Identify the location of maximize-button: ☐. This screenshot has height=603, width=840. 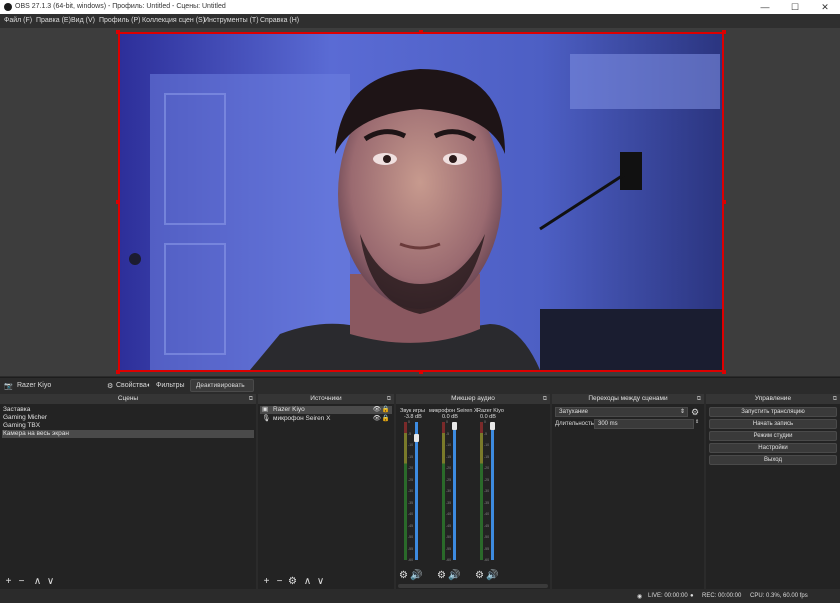
(795, 7).